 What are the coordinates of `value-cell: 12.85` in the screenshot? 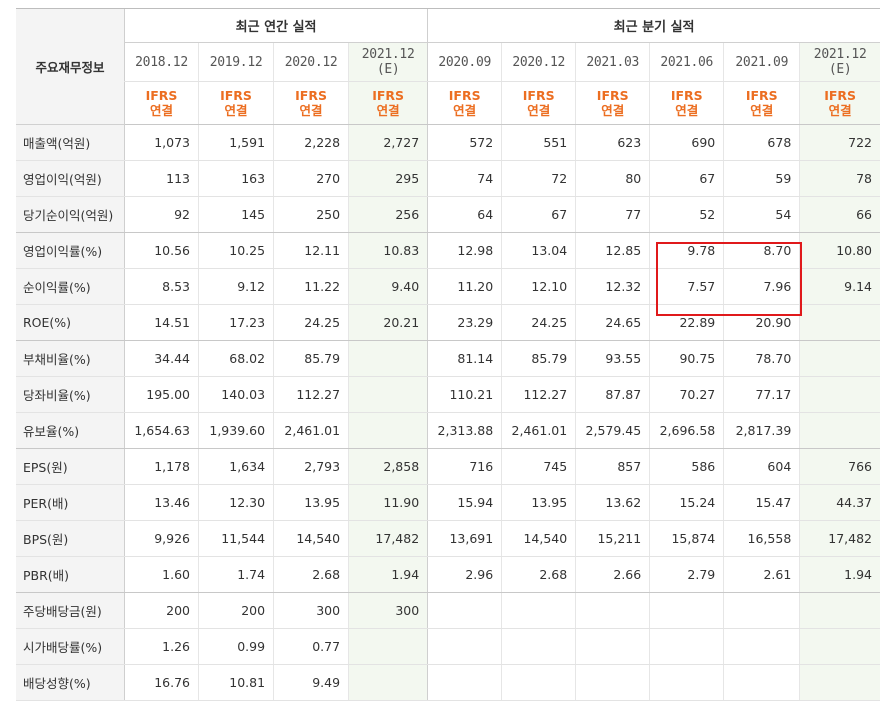 It's located at (612, 250).